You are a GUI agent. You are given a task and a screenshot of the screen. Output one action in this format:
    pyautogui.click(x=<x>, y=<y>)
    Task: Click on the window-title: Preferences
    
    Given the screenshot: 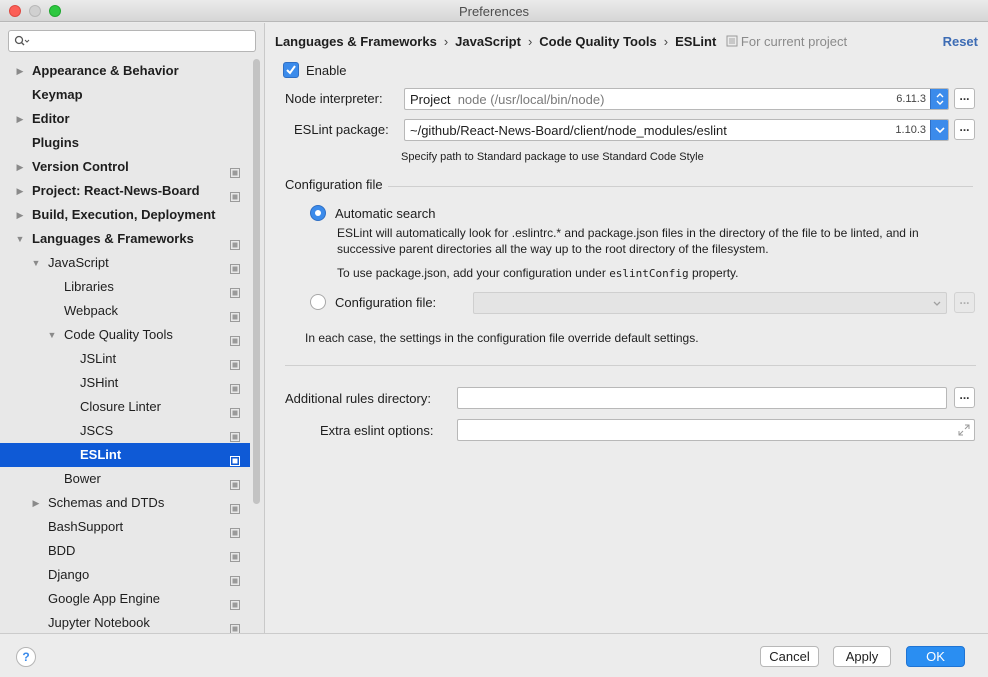 What is the action you would take?
    pyautogui.click(x=494, y=11)
    